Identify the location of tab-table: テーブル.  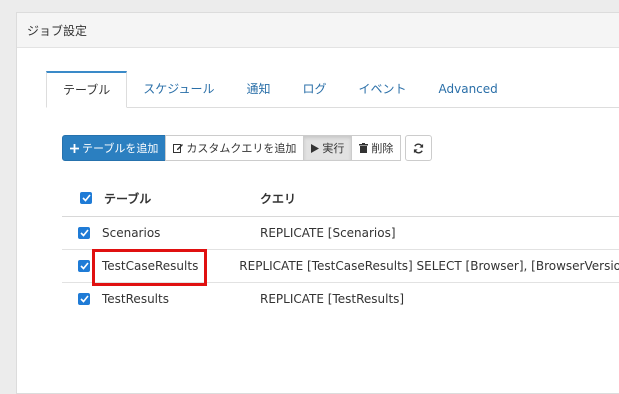
(87, 89).